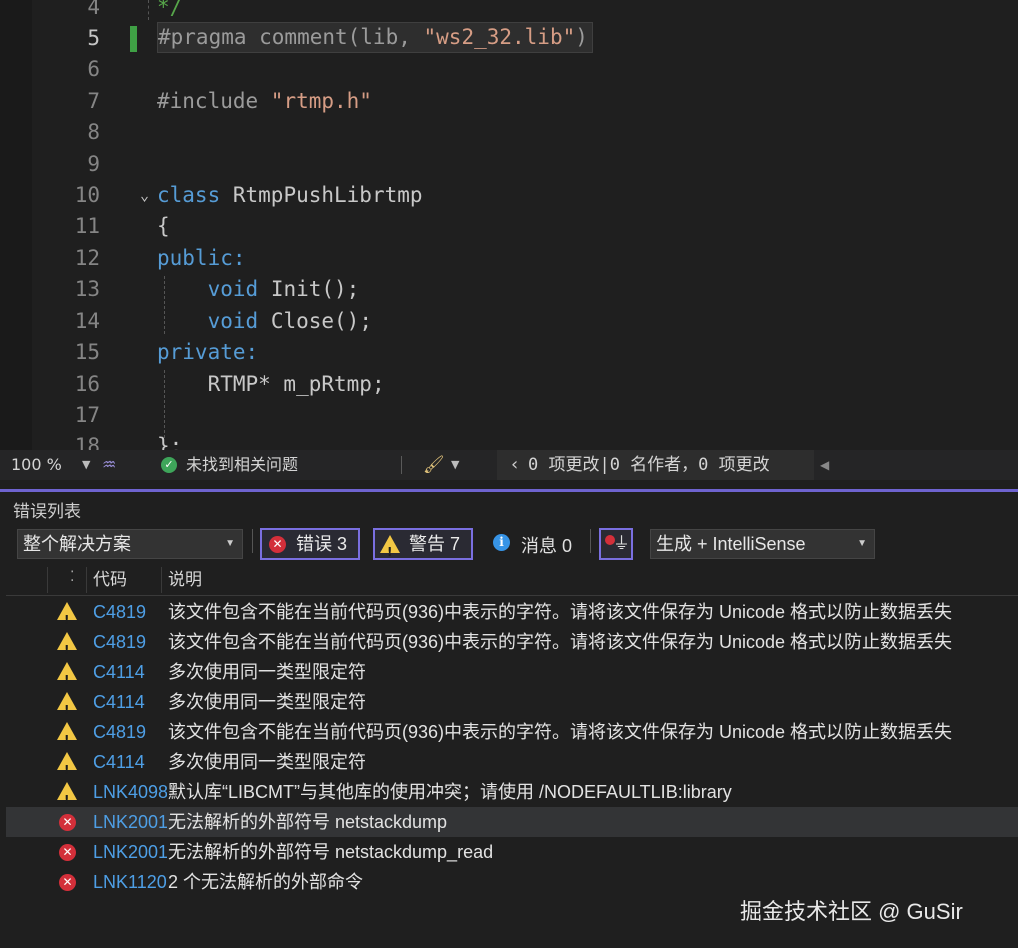  I want to click on access-specifier-token: private:, so click(208, 352).